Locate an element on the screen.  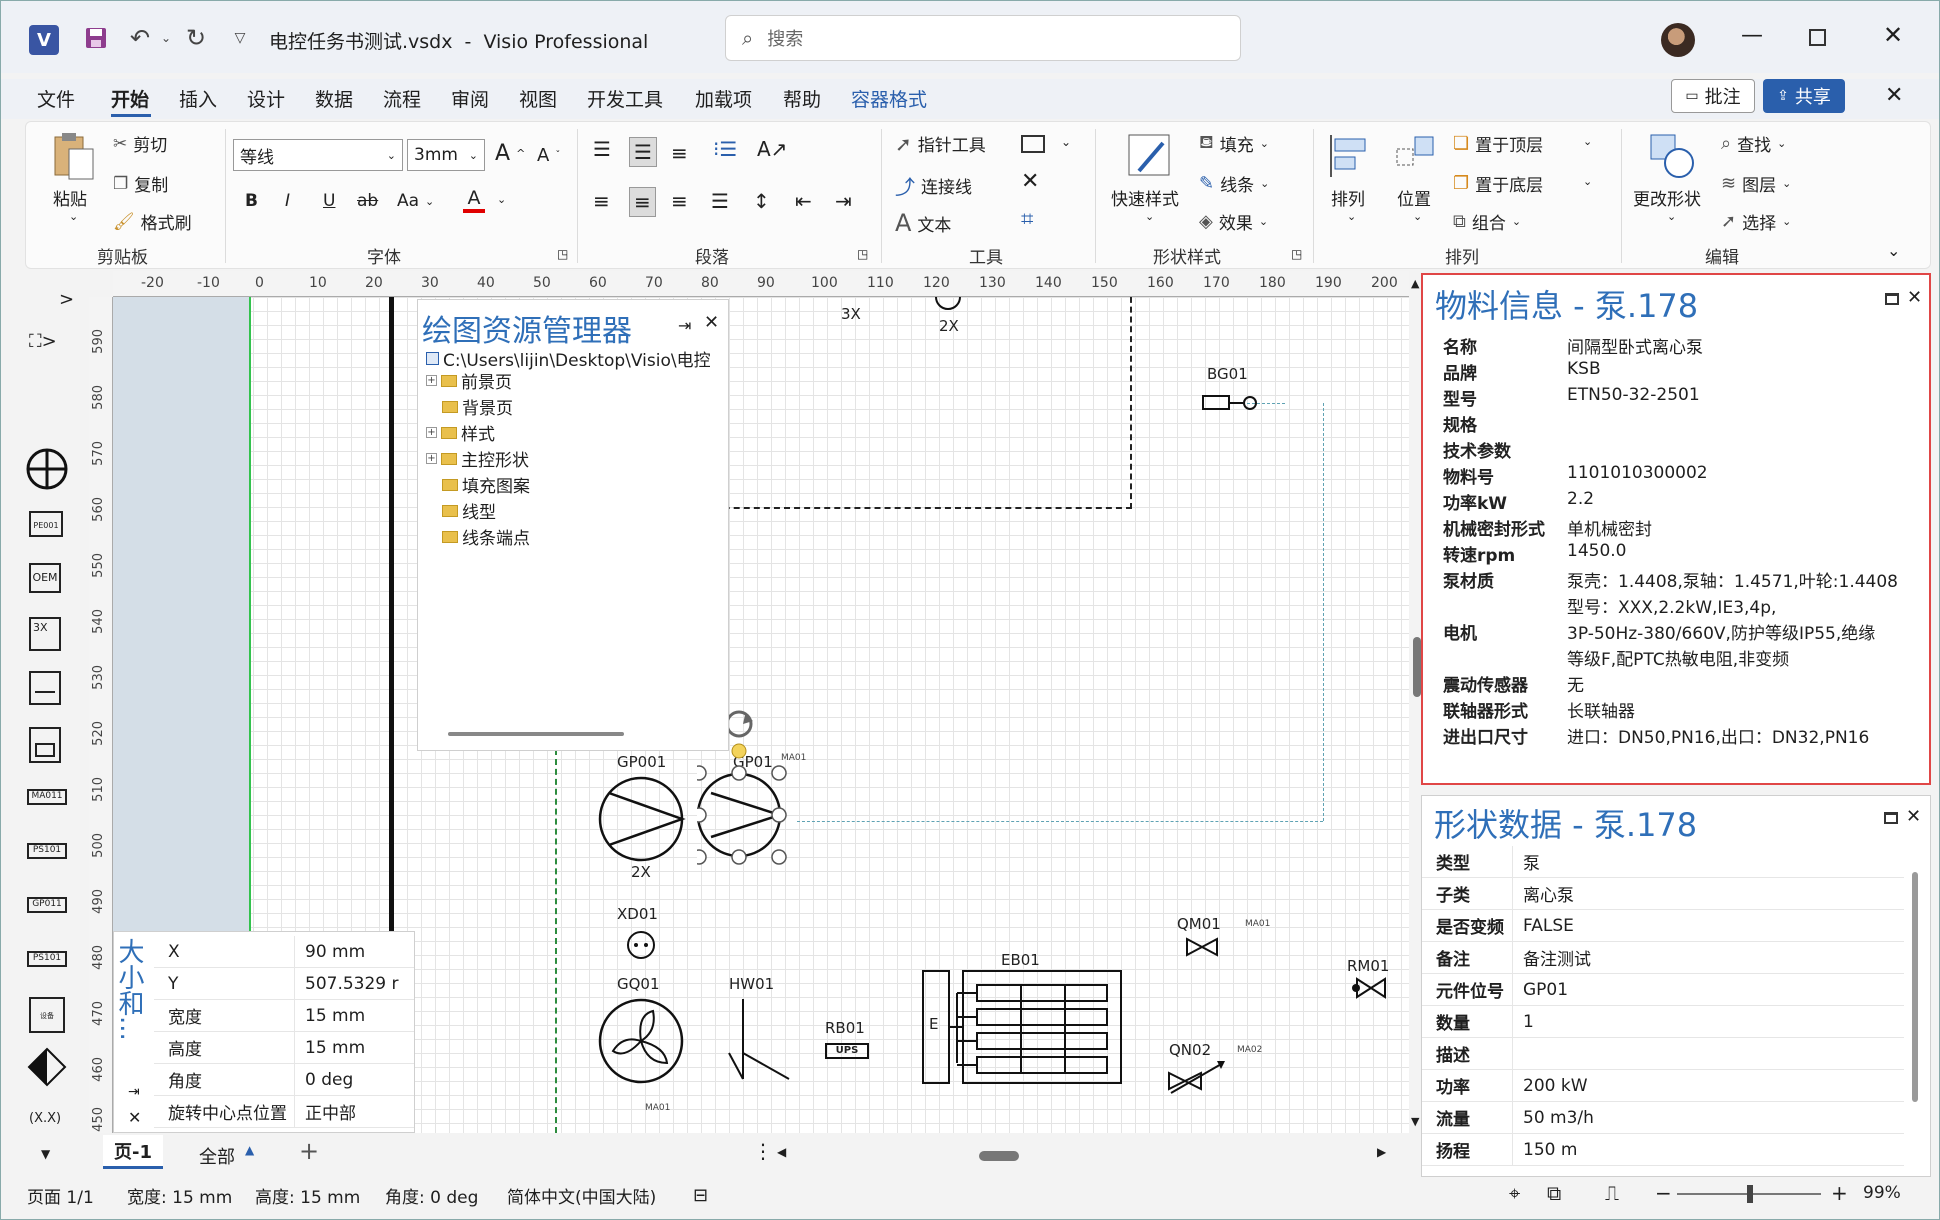
crop-icon: ⌗ is located at coordinates (1027, 219).